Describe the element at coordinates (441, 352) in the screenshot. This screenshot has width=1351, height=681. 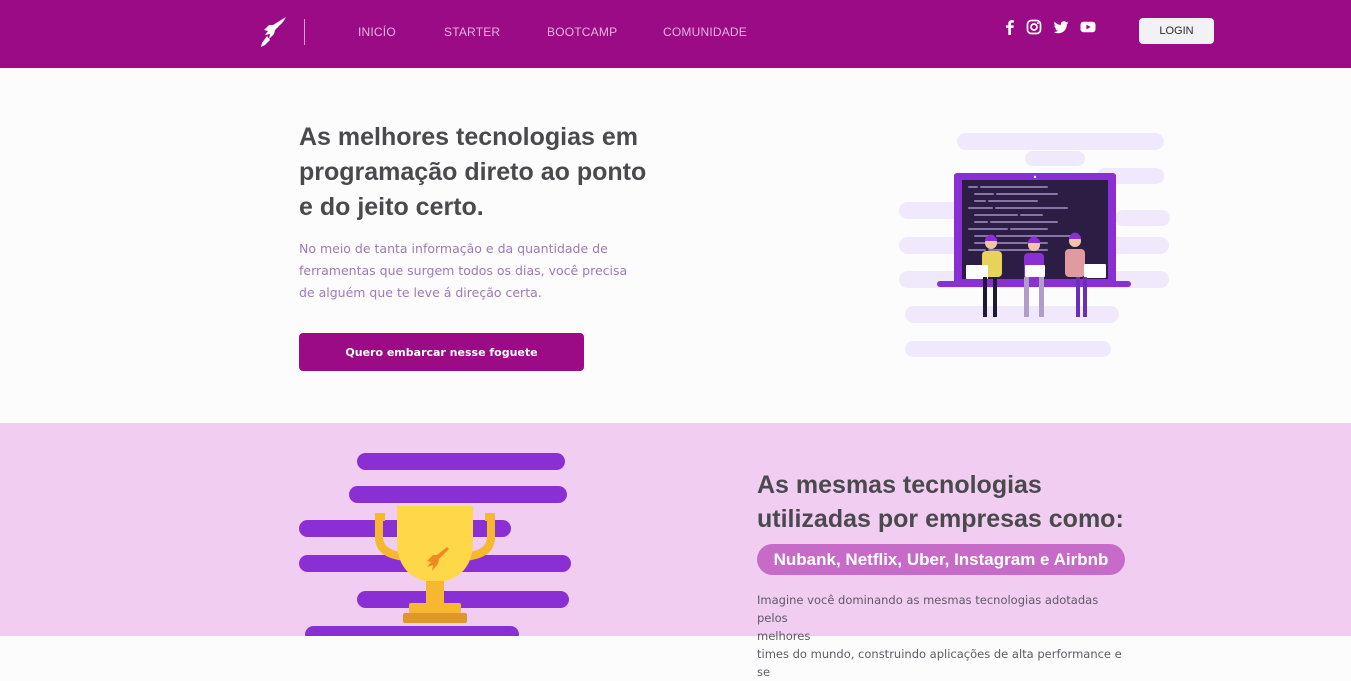
I see `cta-button: Quero embarcar nesse foguete` at that location.